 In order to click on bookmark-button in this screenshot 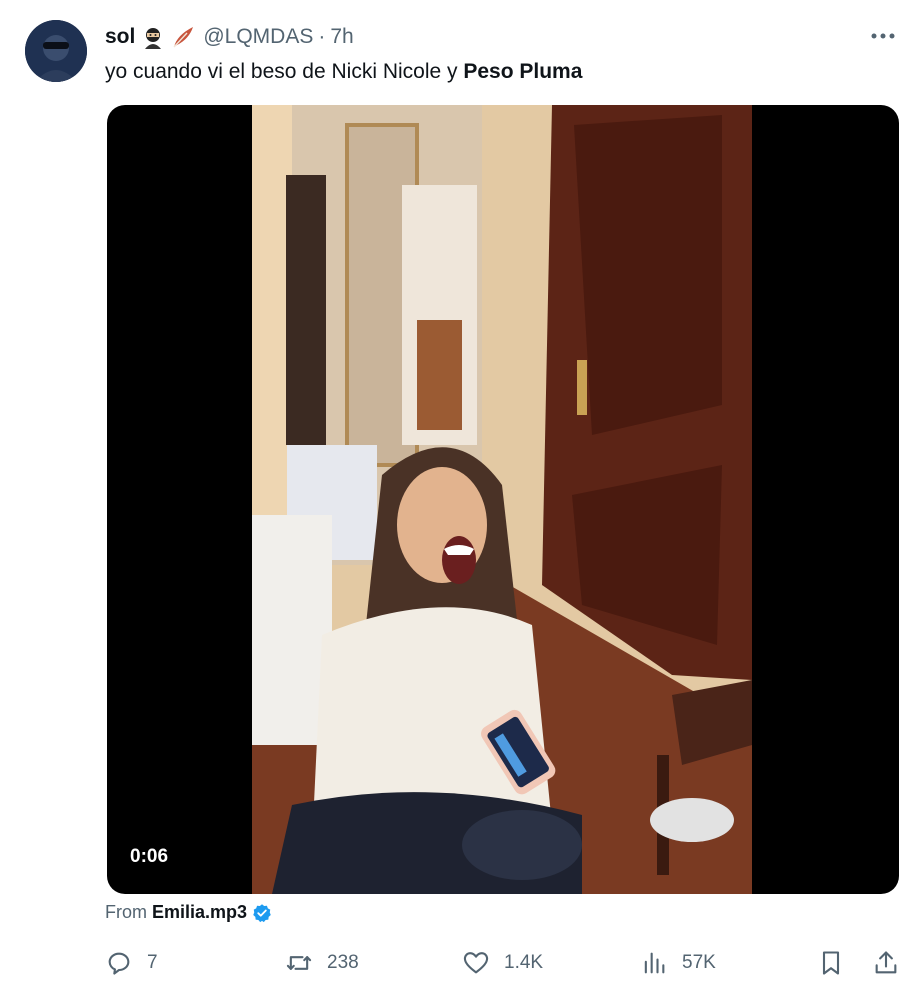, I will do `click(838, 963)`.